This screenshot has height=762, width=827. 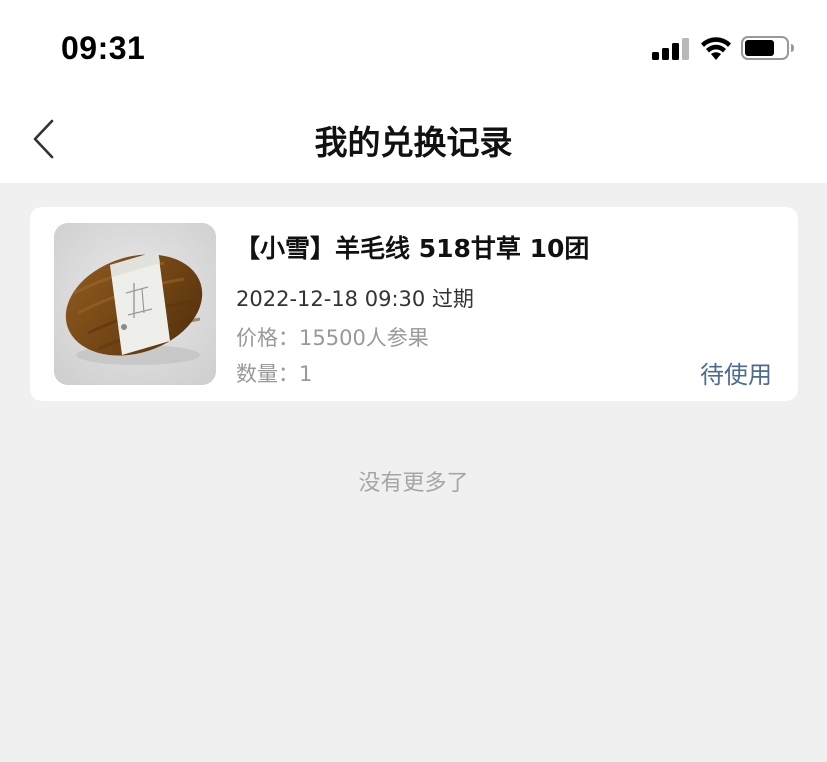 I want to click on quantity-row: 数量：1, so click(x=274, y=373).